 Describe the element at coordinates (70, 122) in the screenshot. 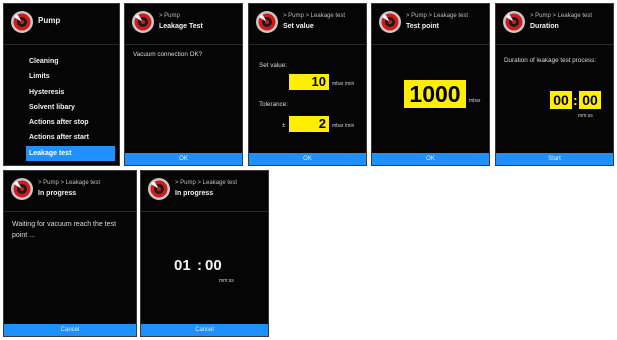

I see `menu-item-actions-after-stop: Actions after stop` at that location.